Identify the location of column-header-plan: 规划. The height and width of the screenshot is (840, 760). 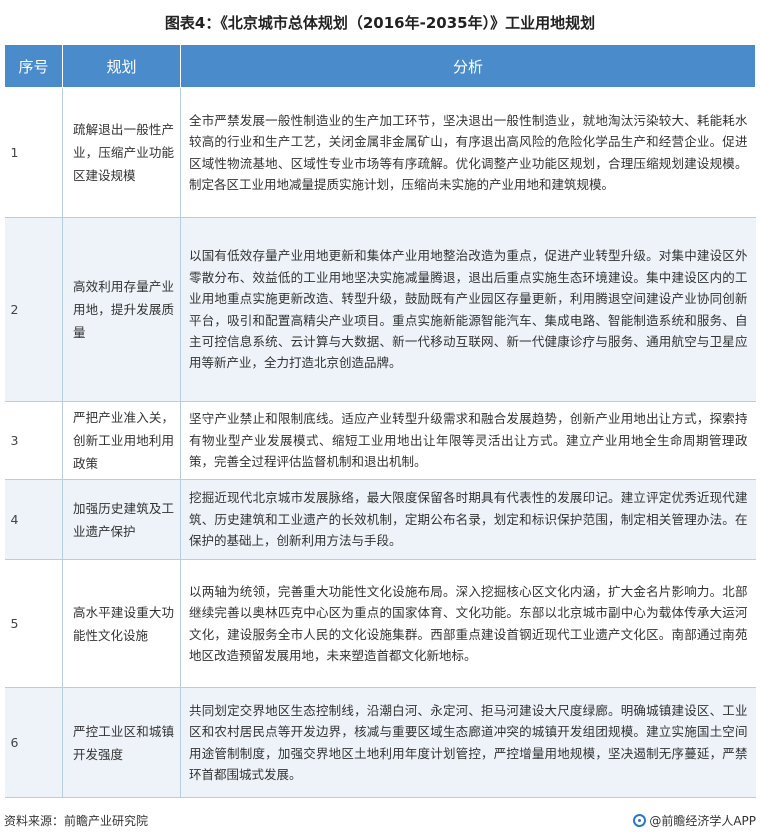
(121, 66).